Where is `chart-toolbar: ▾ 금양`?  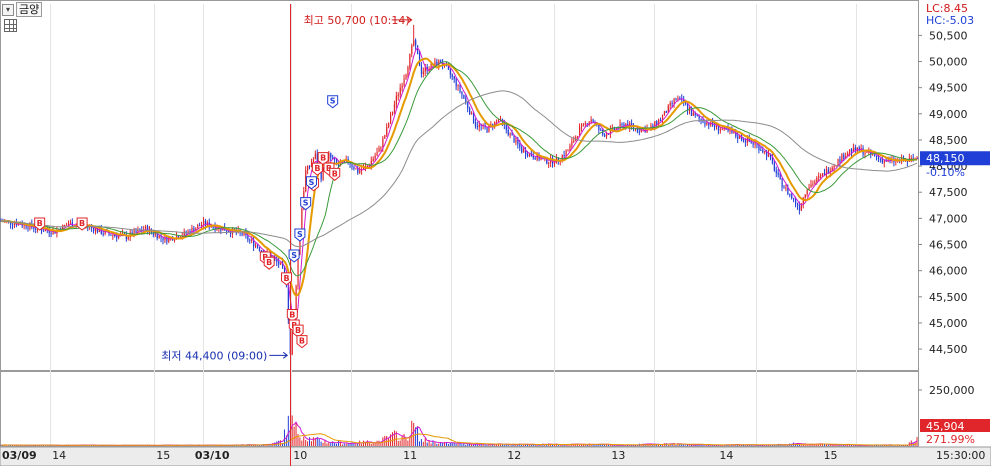 chart-toolbar: ▾ 금양 is located at coordinates (22, 9).